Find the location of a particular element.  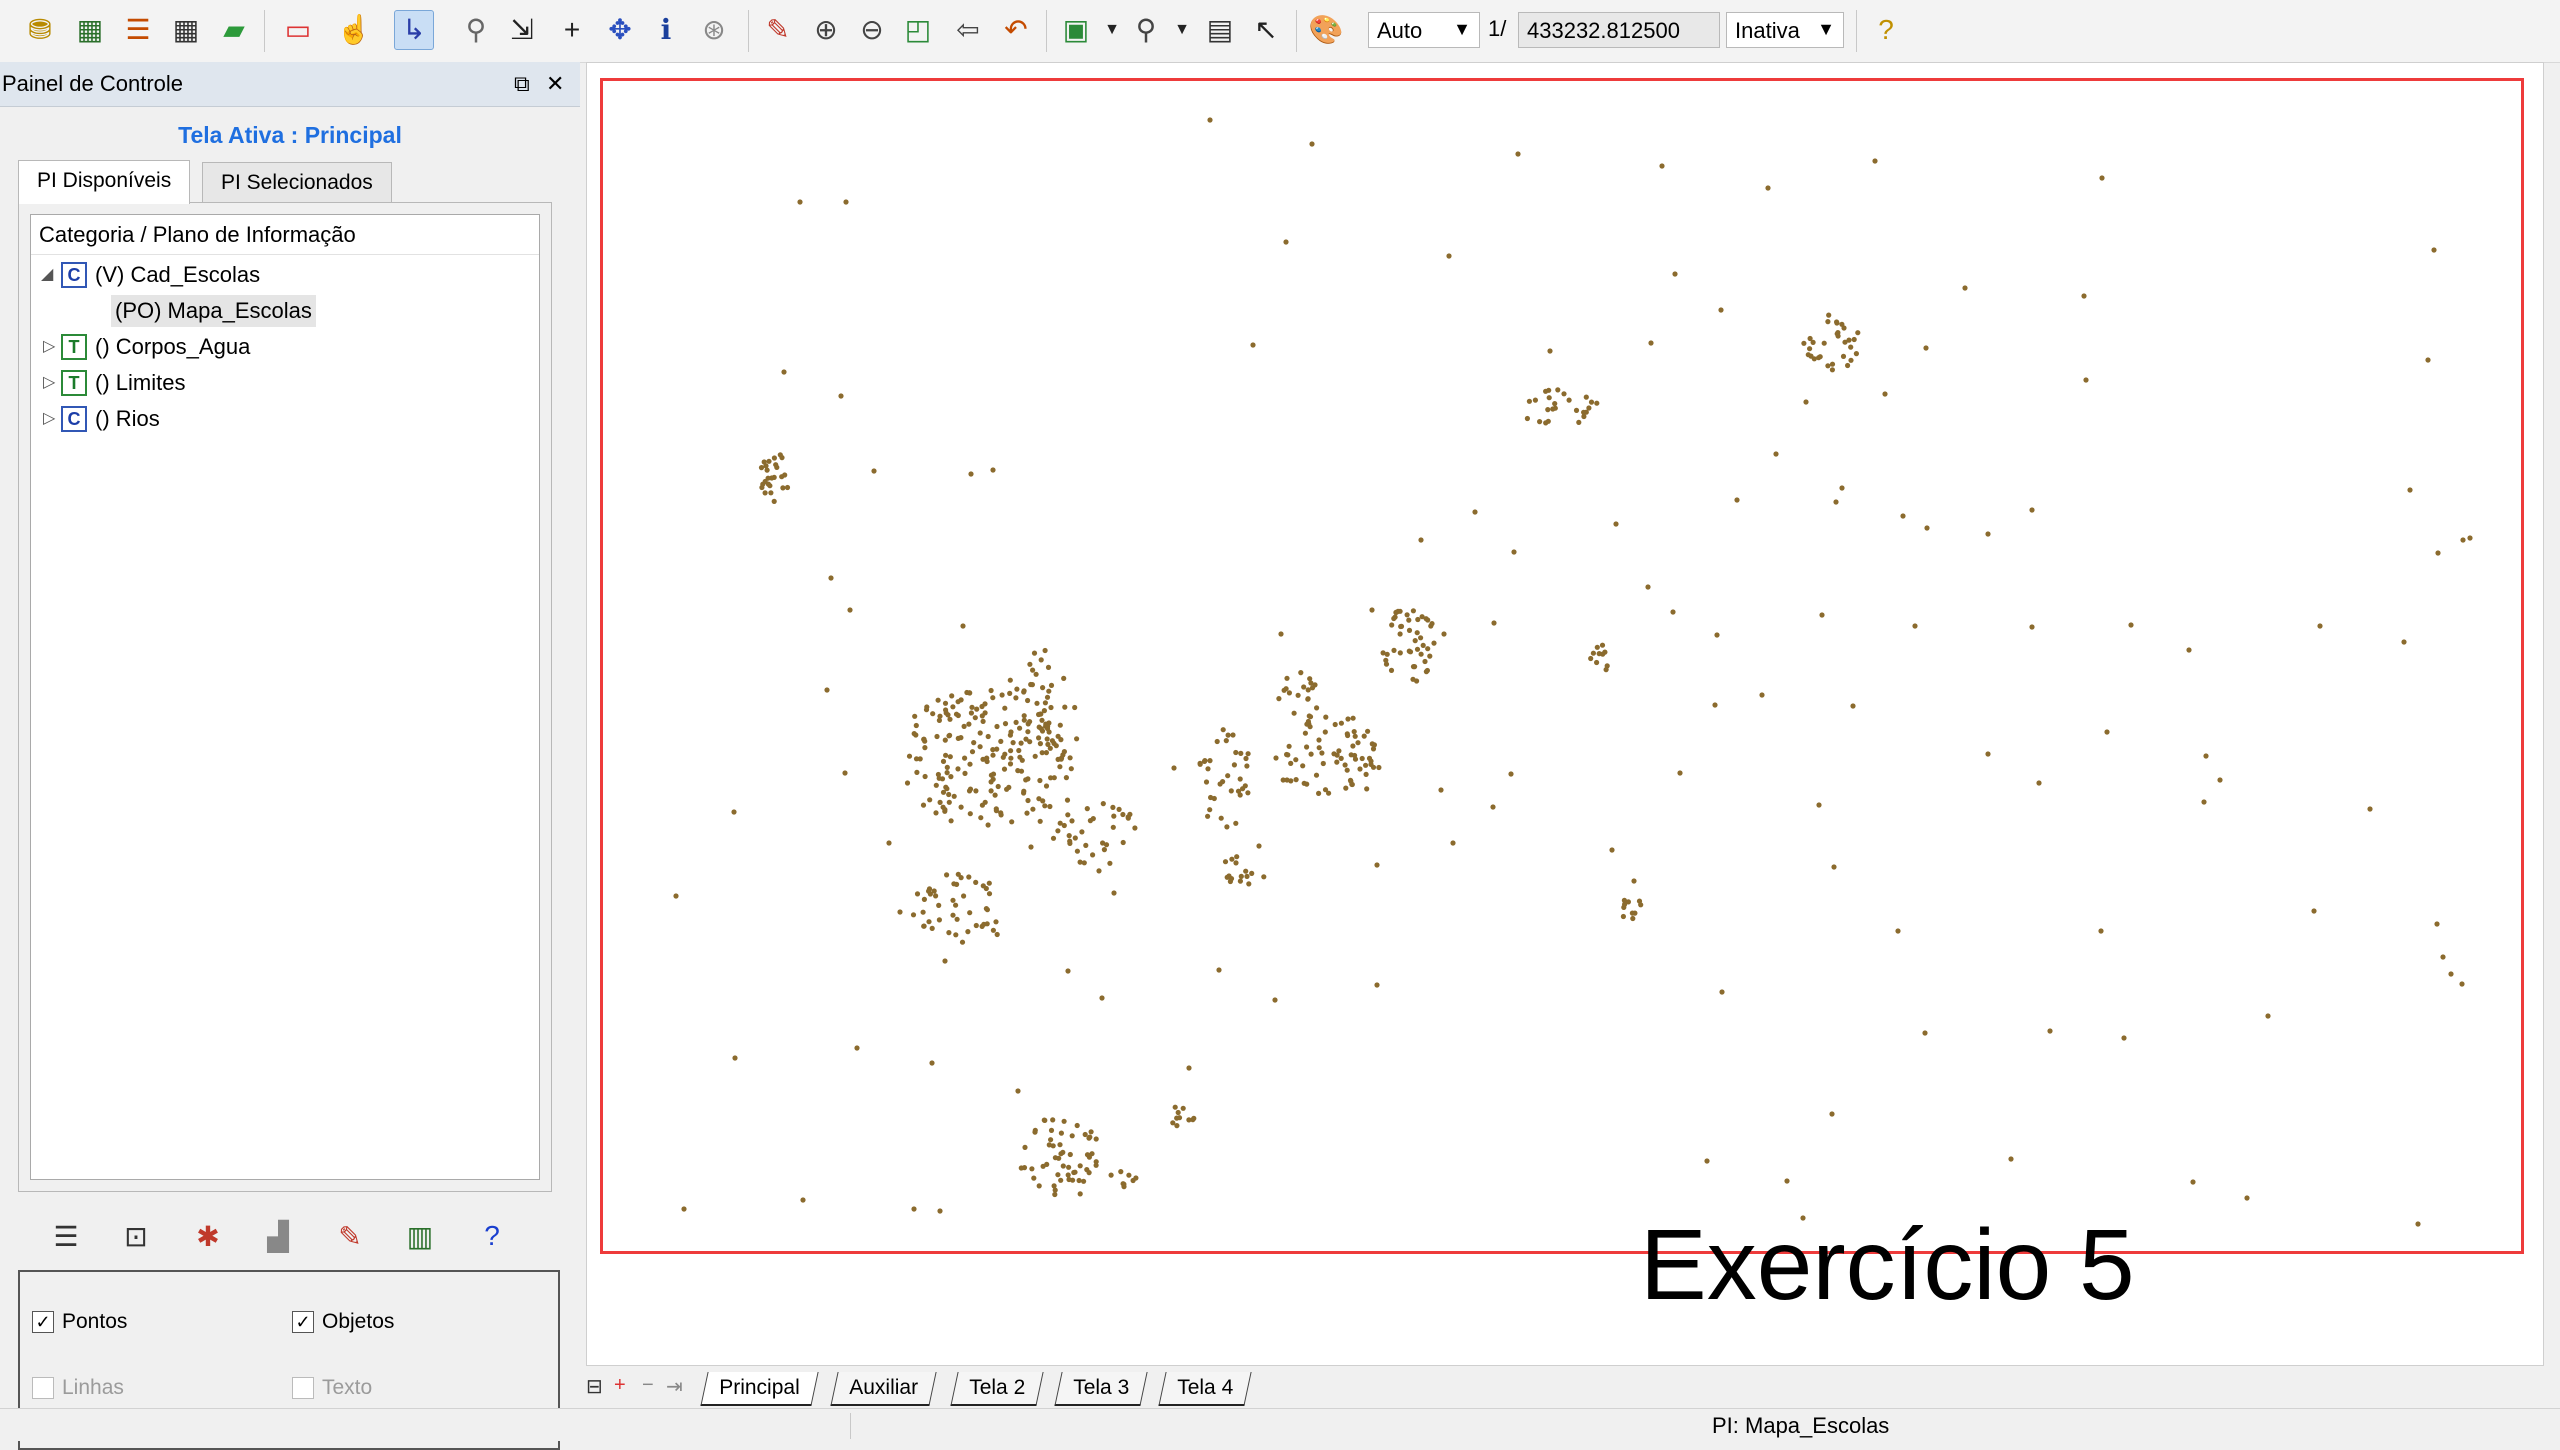

print-icon: ▣ is located at coordinates (1076, 30).